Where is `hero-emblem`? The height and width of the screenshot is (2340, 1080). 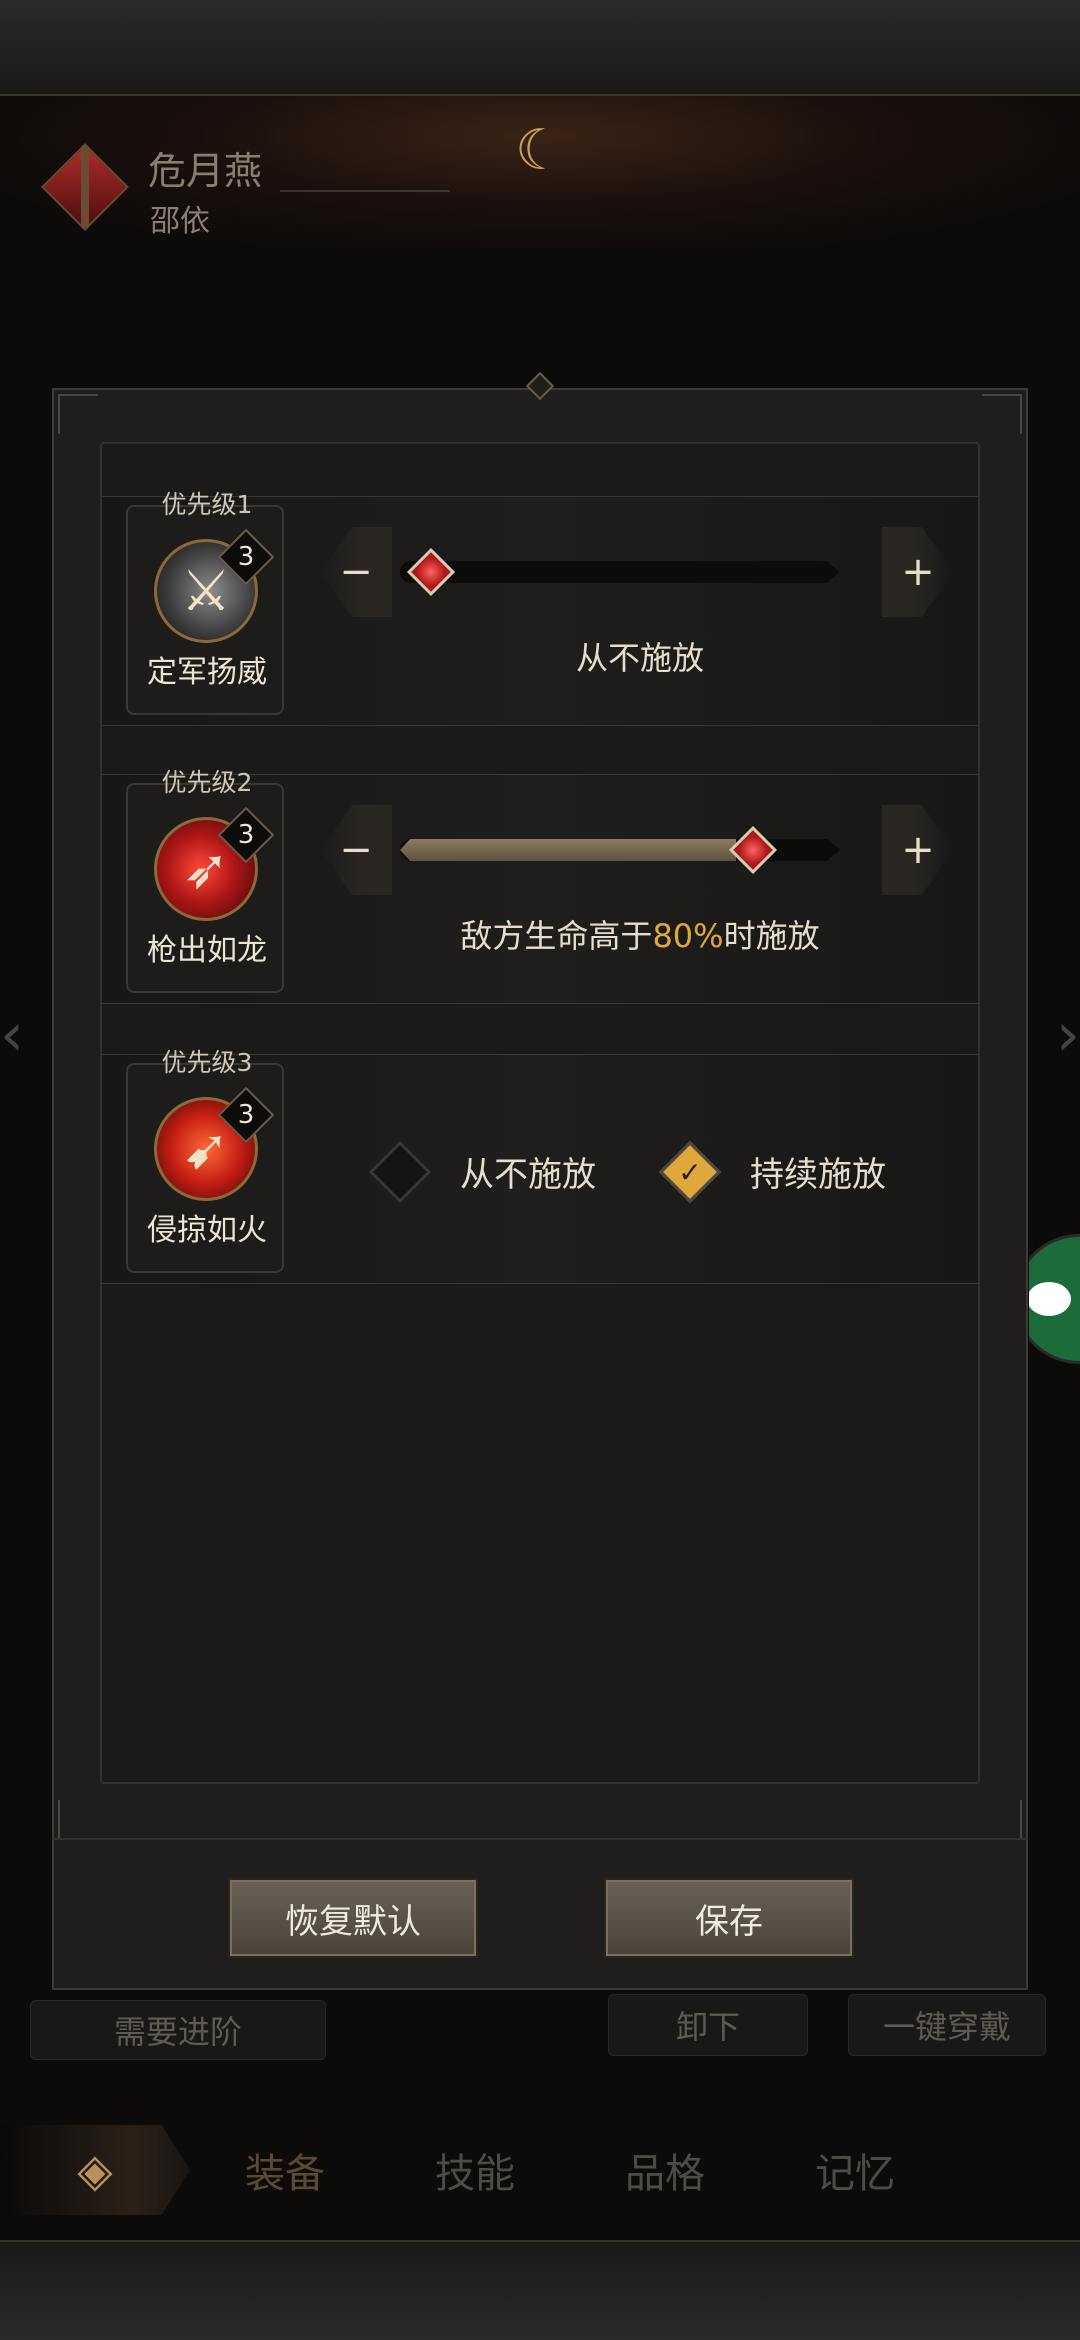
hero-emblem is located at coordinates (85, 187).